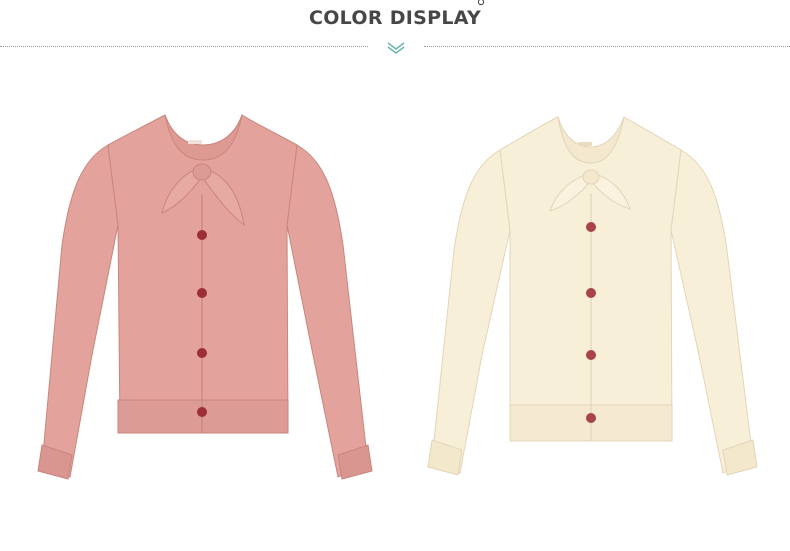  What do you see at coordinates (481, 3) in the screenshot?
I see `small-circle-icon` at bounding box center [481, 3].